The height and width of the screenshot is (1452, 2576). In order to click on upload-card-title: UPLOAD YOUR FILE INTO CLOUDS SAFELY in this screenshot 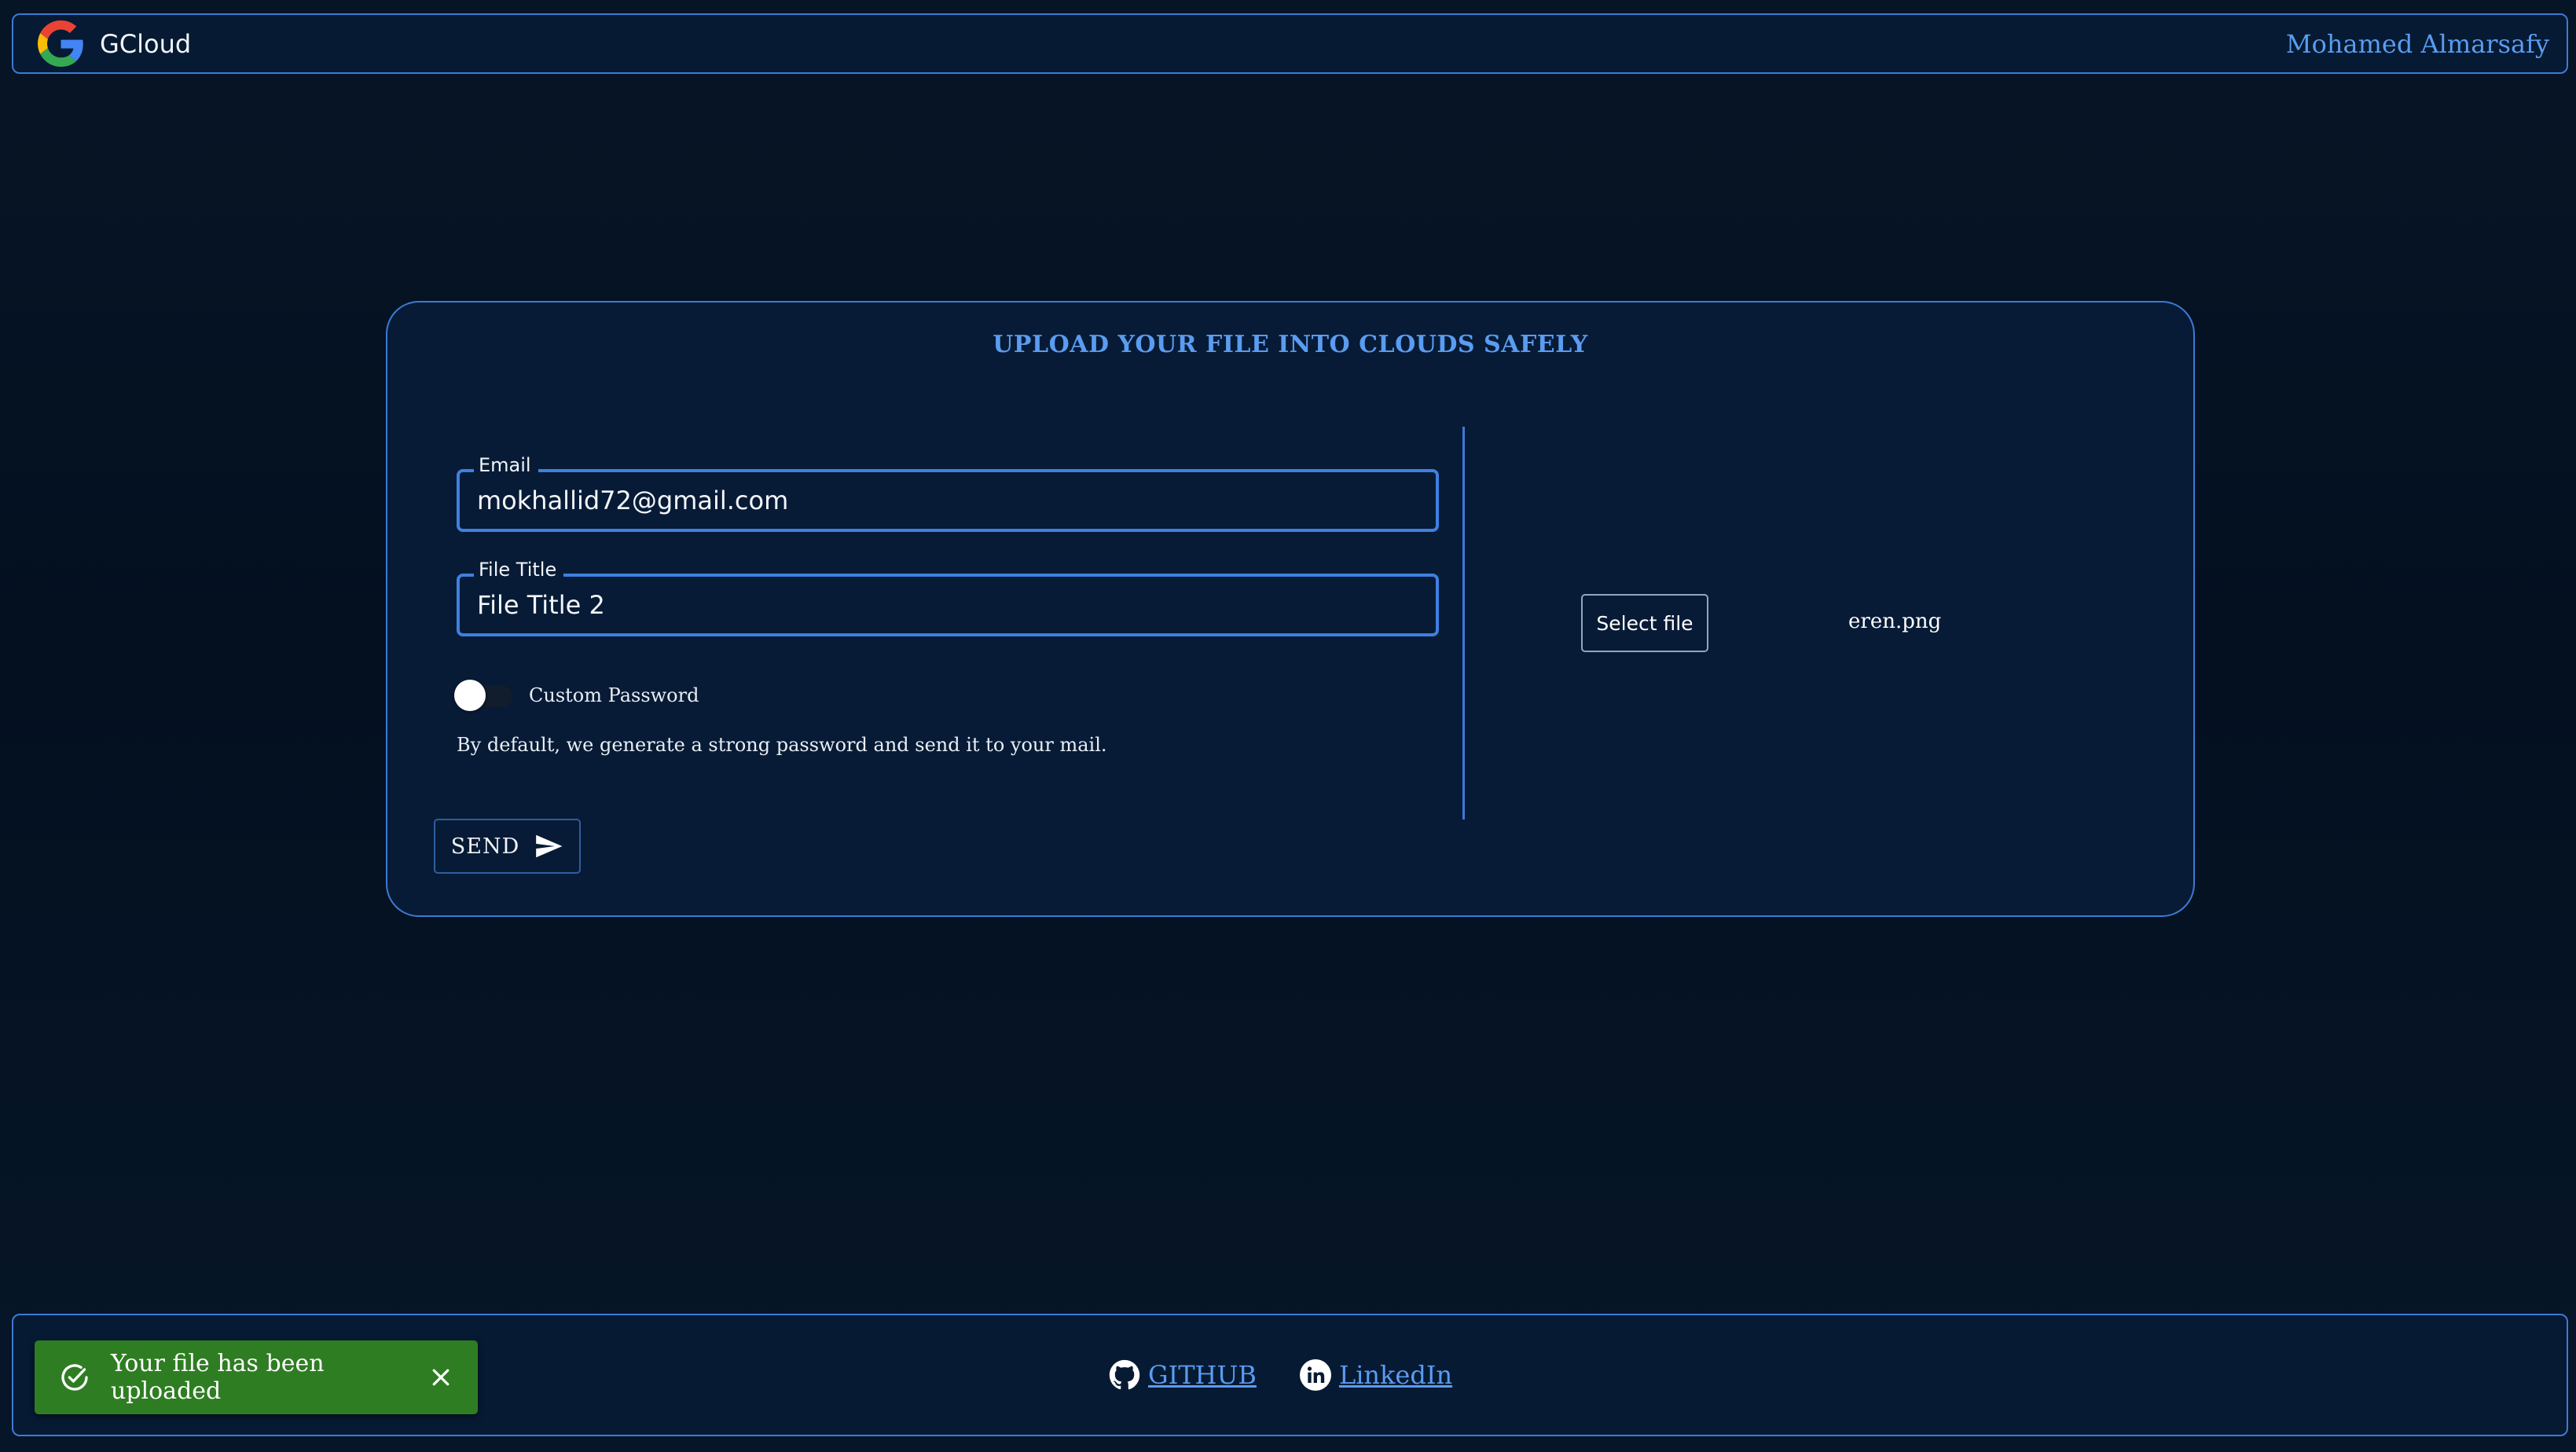, I will do `click(1290, 344)`.